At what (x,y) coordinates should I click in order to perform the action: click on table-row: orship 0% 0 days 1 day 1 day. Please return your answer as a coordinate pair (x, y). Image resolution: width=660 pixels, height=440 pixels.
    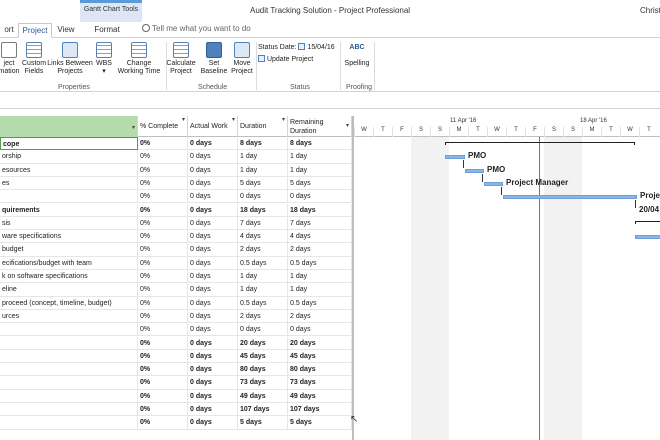
    Looking at the image, I should click on (176, 157).